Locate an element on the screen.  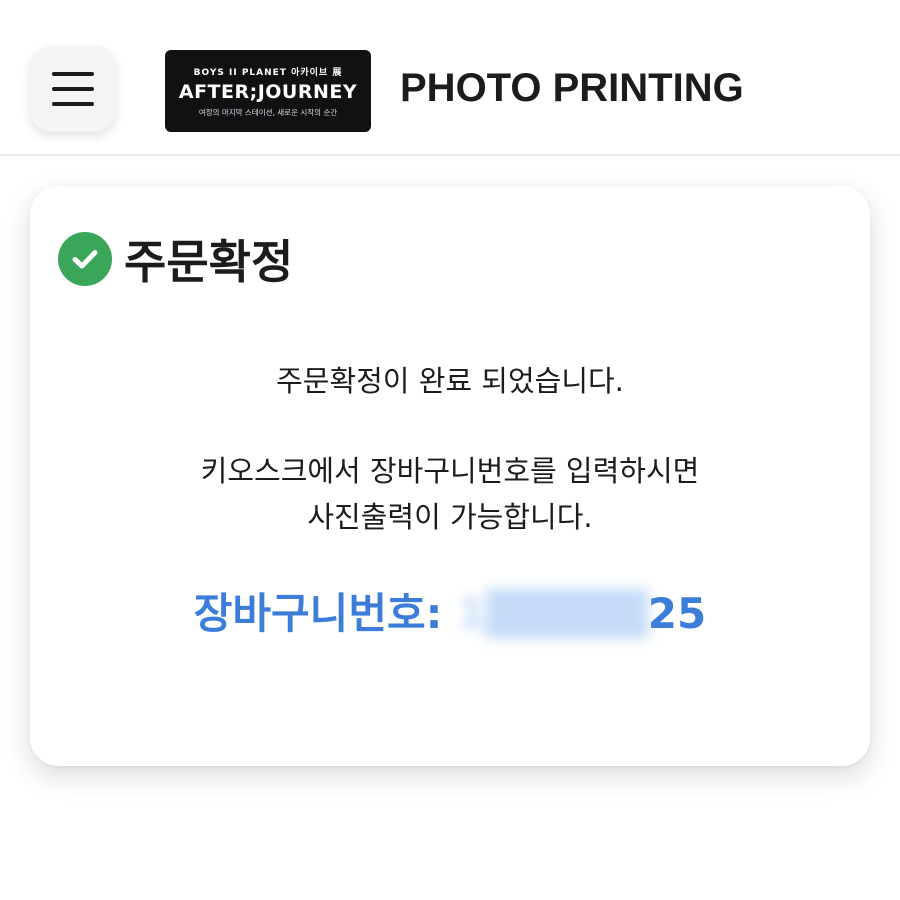
page-title: PHOTO PRINTING is located at coordinates (572, 88).